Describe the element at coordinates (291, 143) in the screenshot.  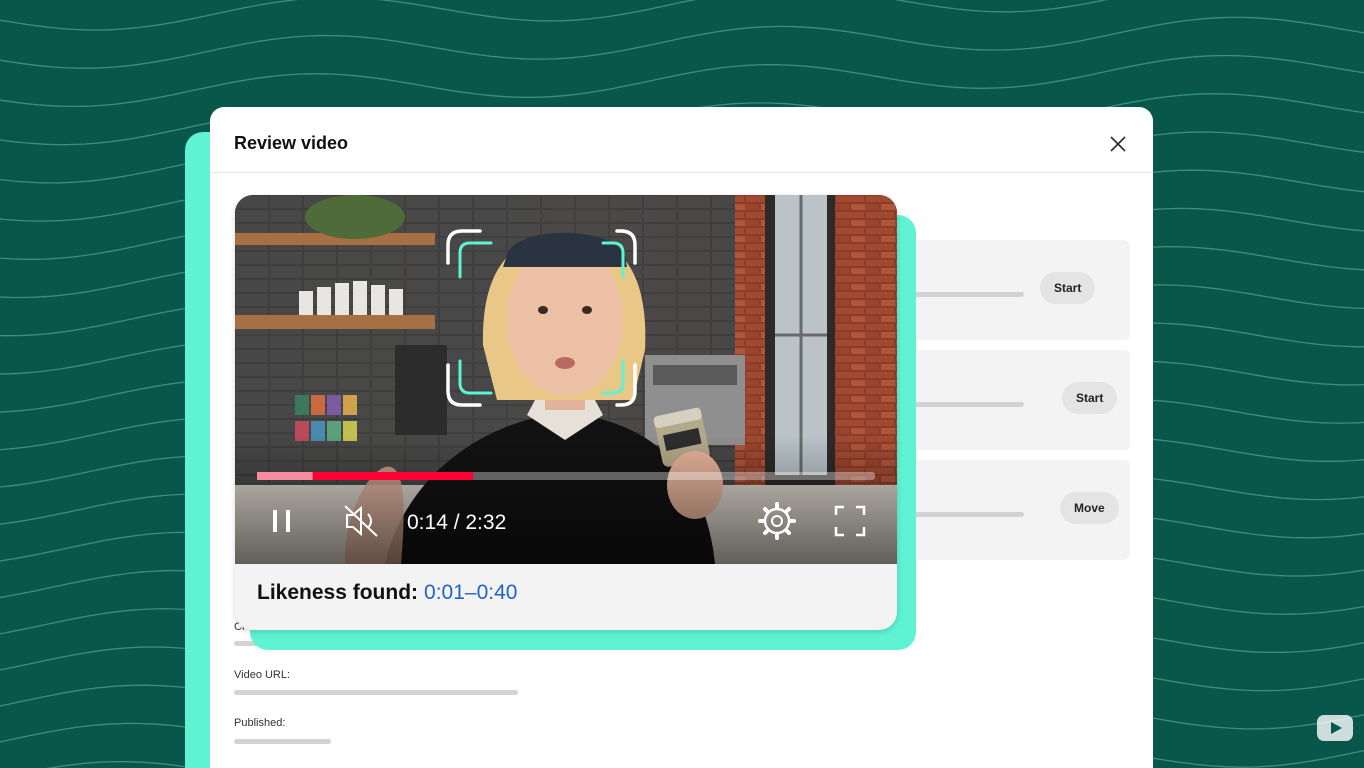
I see `dialog-title: Review video` at that location.